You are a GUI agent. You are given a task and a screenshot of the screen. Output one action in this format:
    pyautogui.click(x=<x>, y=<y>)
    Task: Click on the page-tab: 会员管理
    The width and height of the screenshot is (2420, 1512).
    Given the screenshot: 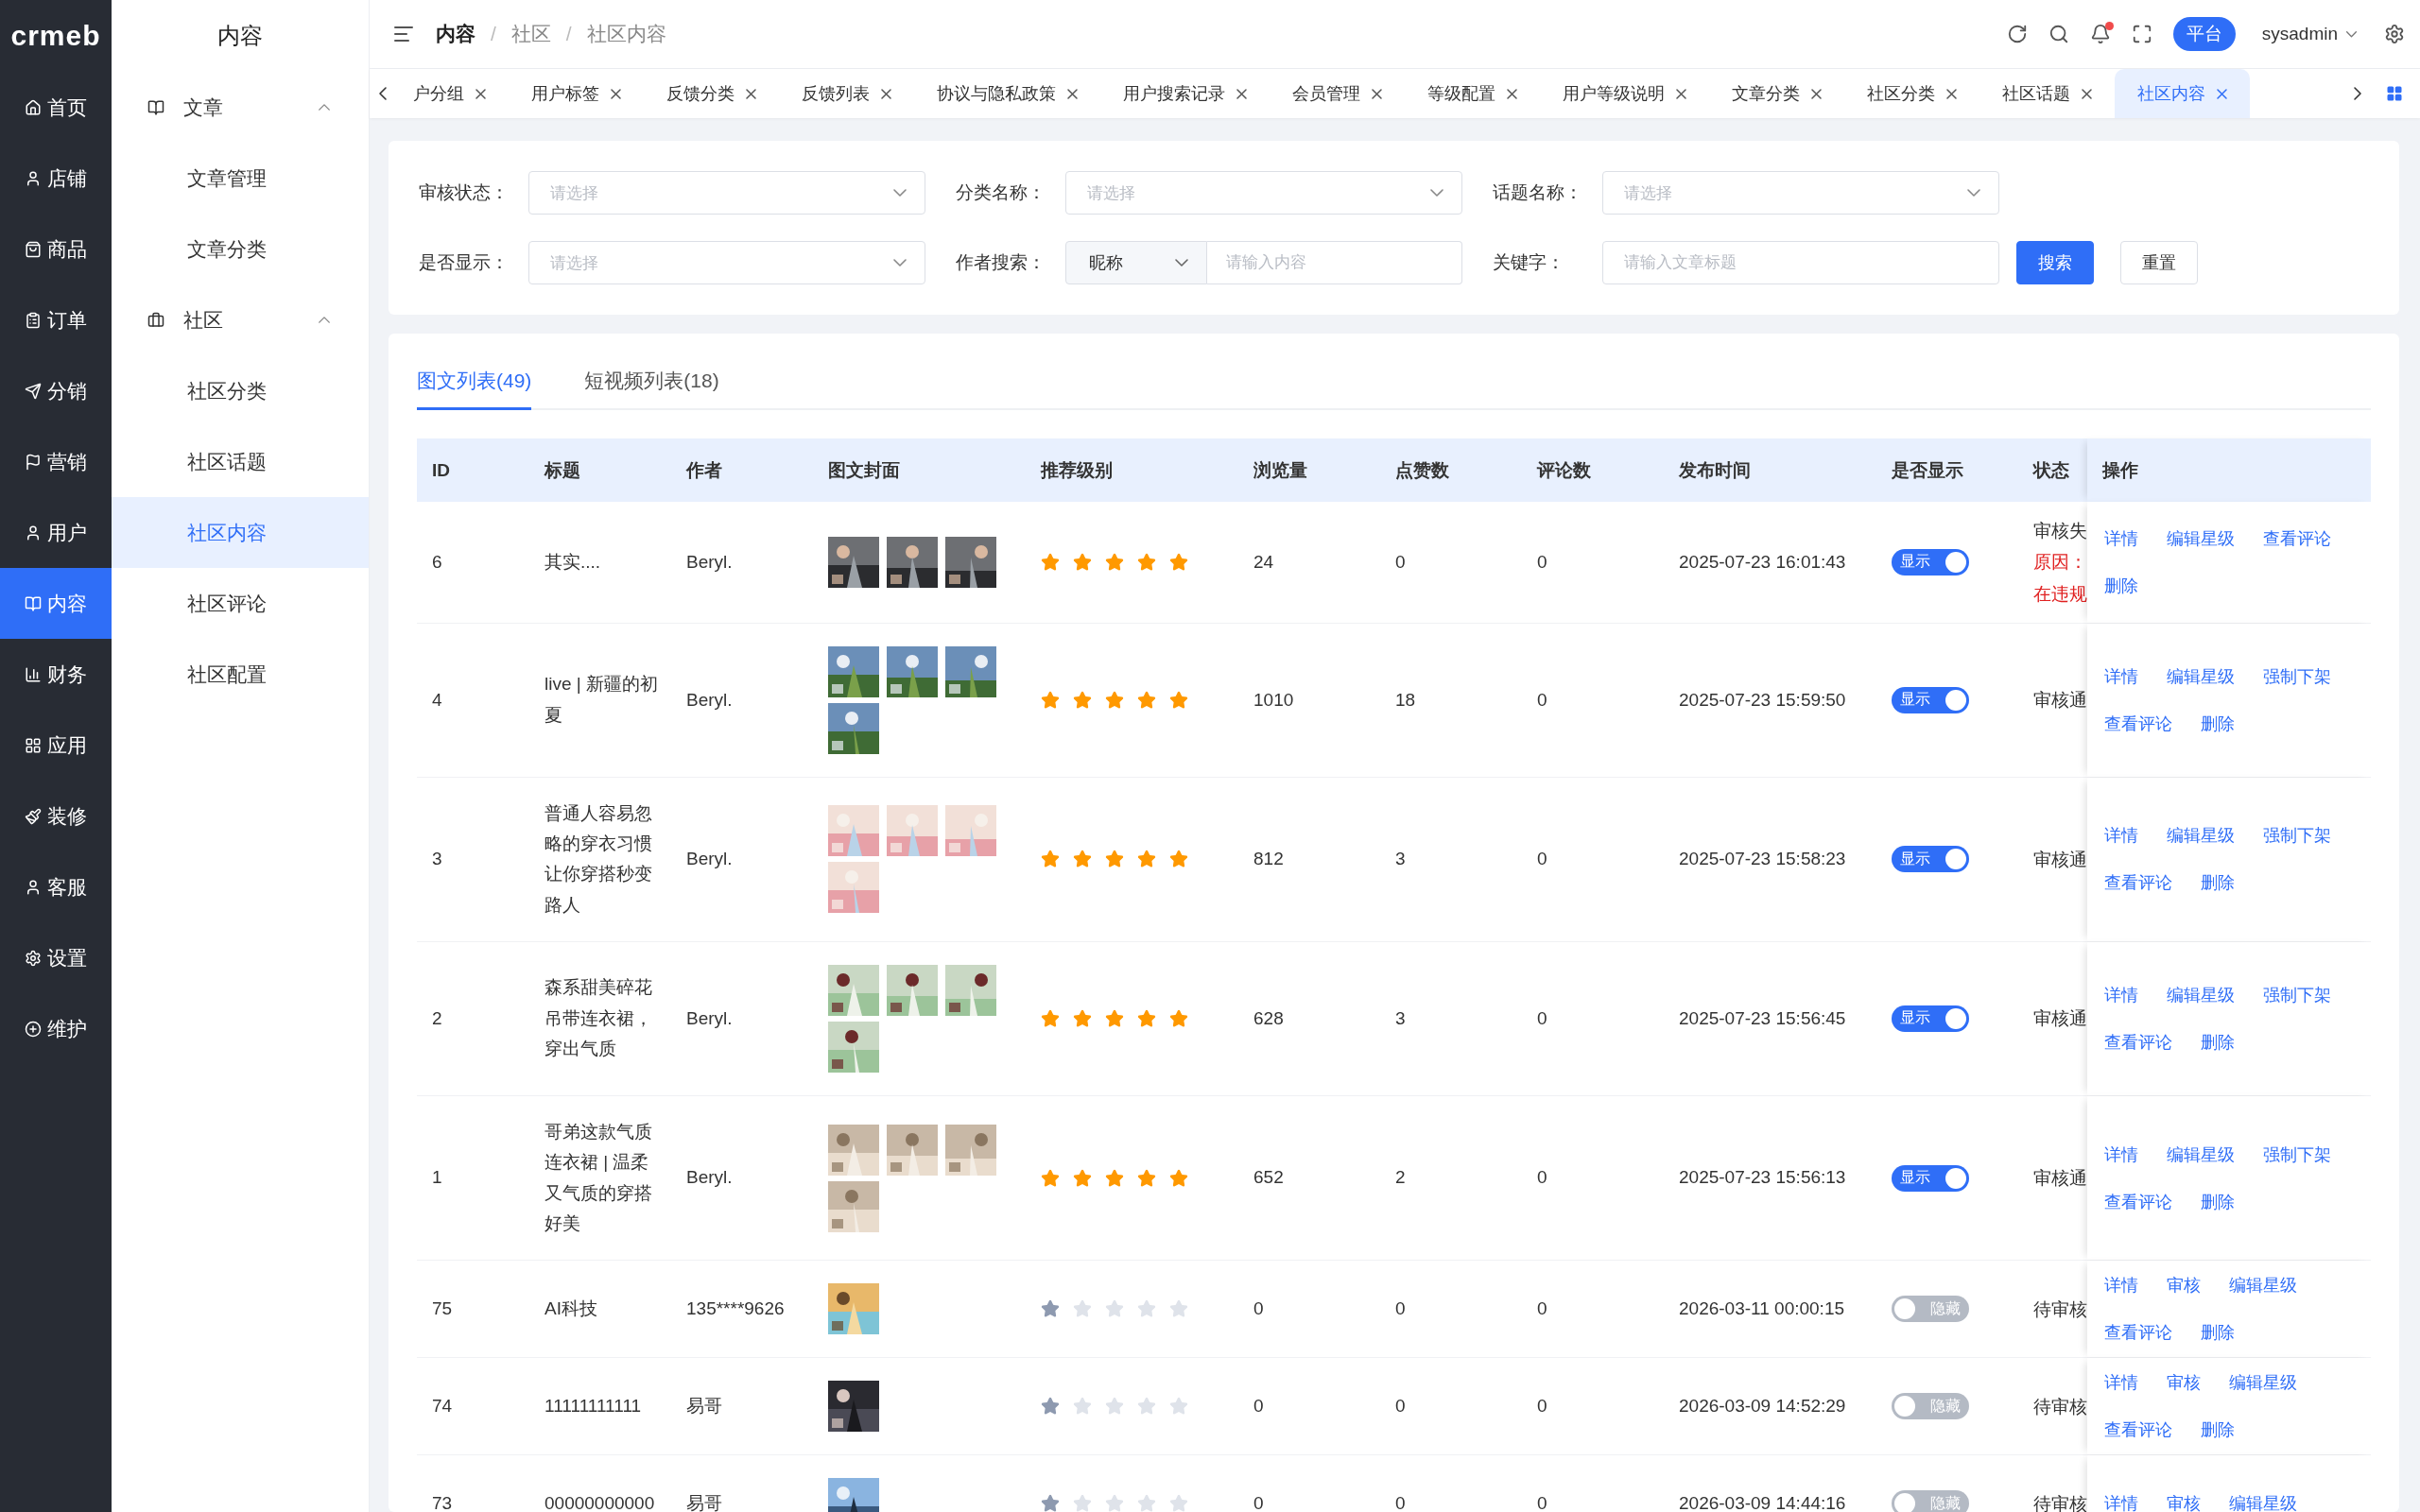 What is the action you would take?
    pyautogui.click(x=1338, y=93)
    